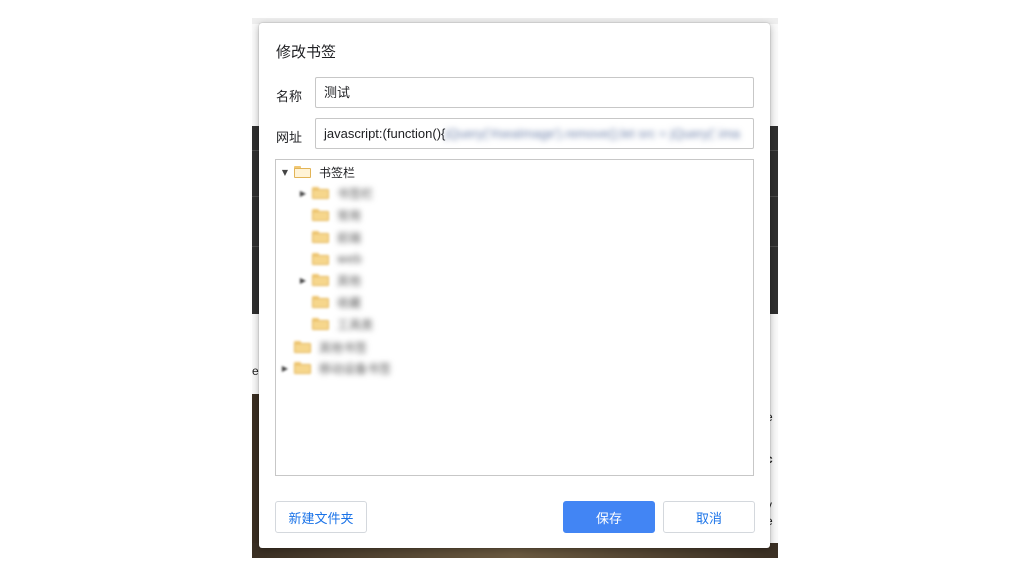 The height and width of the screenshot is (577, 1030). What do you see at coordinates (355, 324) in the screenshot?
I see `tree-item-label: 工具类` at bounding box center [355, 324].